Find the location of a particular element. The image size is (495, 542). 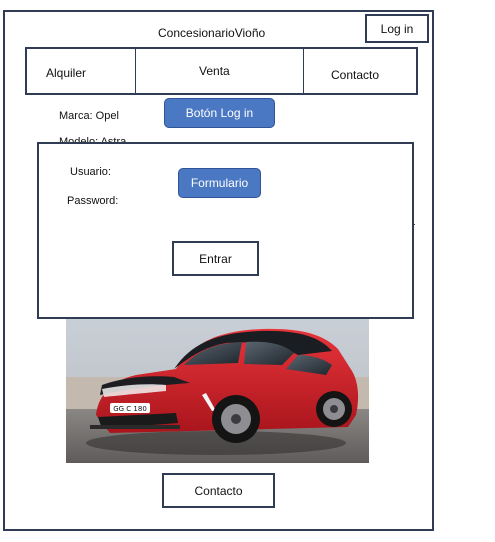

password-label: Password: is located at coordinates (93, 201).